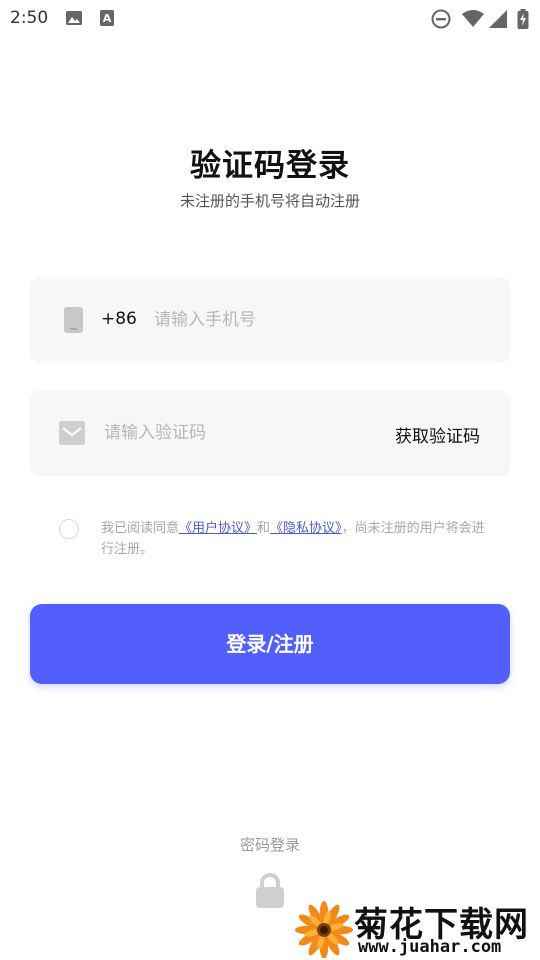  What do you see at coordinates (264, 528) in the screenshot?
I see `agreement-and: 和` at bounding box center [264, 528].